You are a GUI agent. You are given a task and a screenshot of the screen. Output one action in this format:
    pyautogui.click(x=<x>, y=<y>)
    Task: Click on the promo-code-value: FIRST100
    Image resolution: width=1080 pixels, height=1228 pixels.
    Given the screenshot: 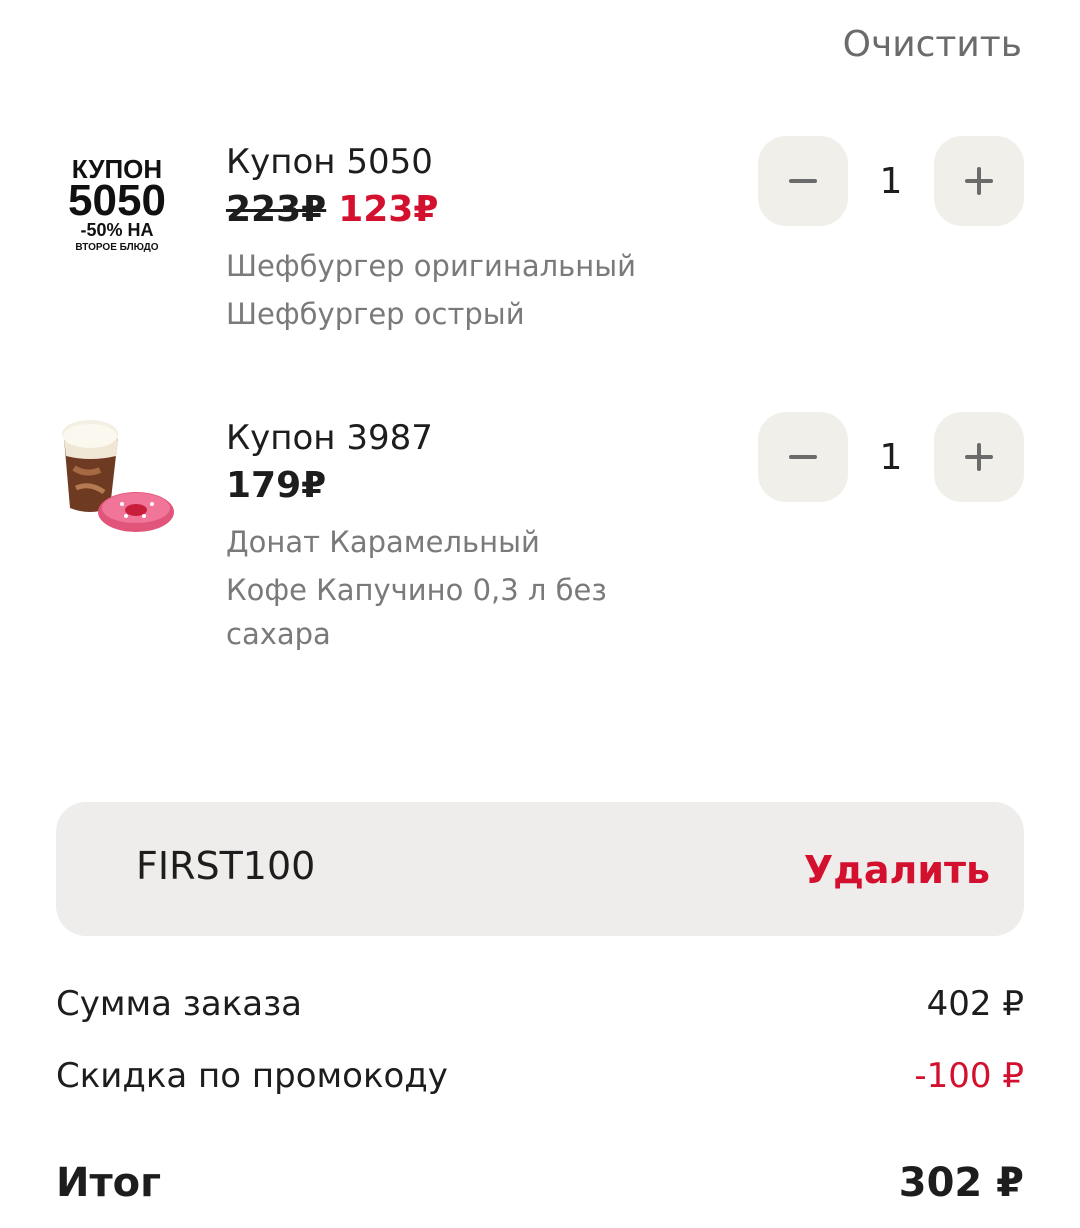 What is the action you would take?
    pyautogui.click(x=226, y=866)
    